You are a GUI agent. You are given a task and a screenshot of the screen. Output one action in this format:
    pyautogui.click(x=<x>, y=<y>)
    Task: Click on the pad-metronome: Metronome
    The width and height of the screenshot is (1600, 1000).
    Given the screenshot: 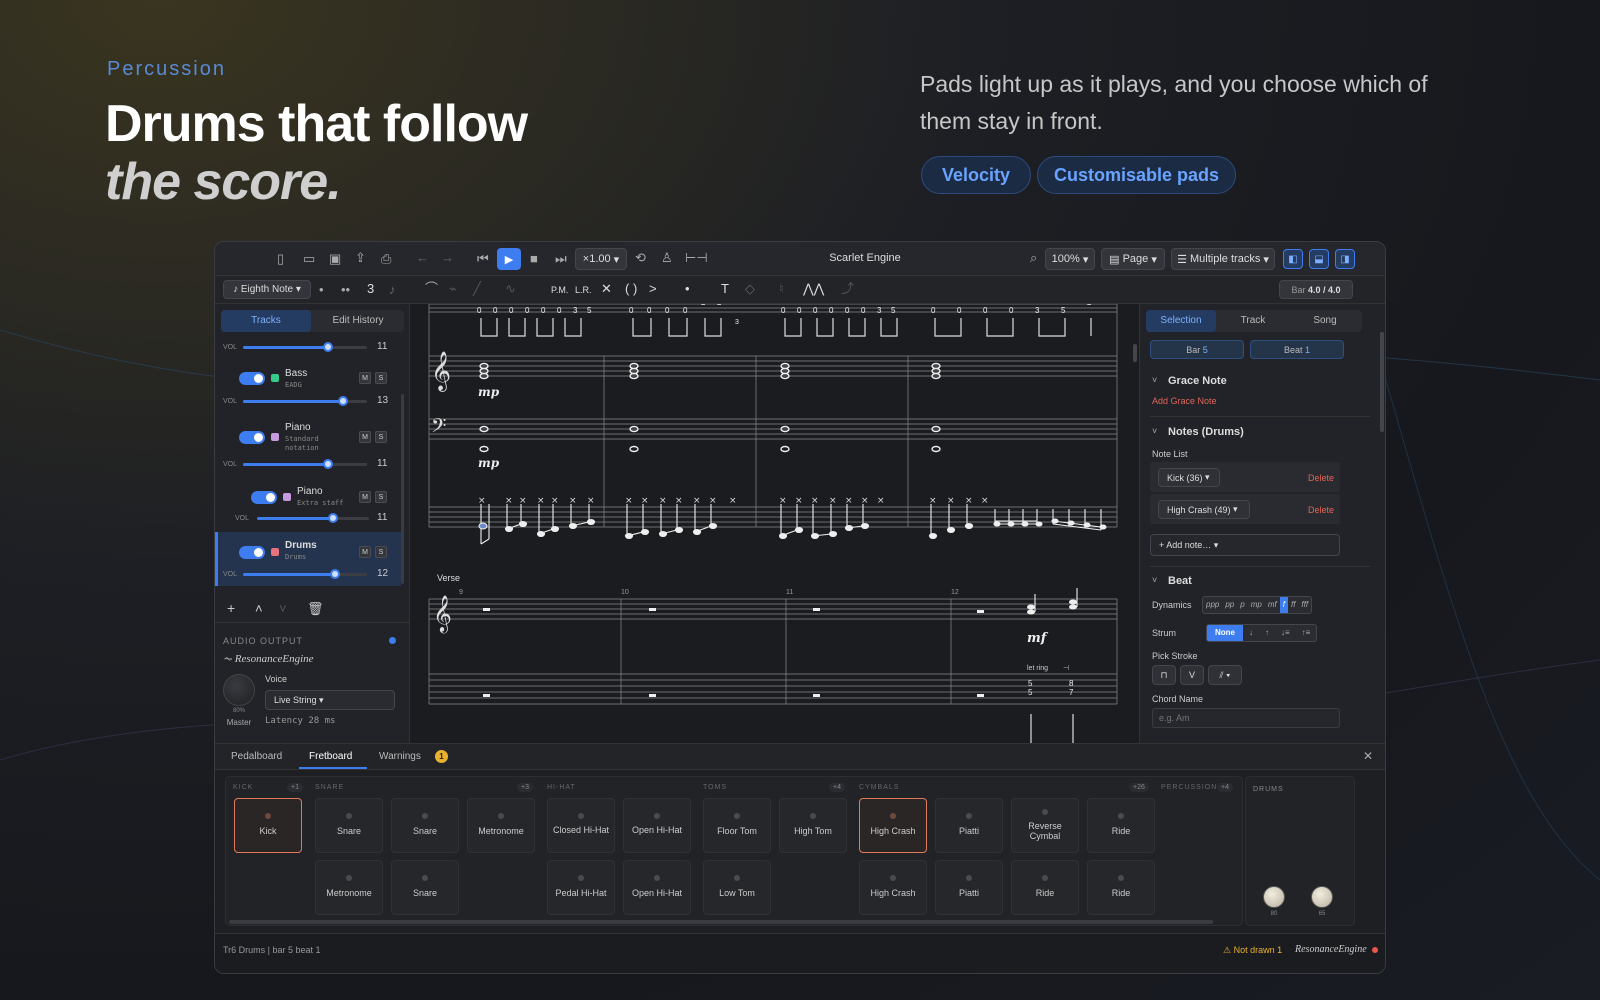 What is the action you would take?
    pyautogui.click(x=501, y=825)
    